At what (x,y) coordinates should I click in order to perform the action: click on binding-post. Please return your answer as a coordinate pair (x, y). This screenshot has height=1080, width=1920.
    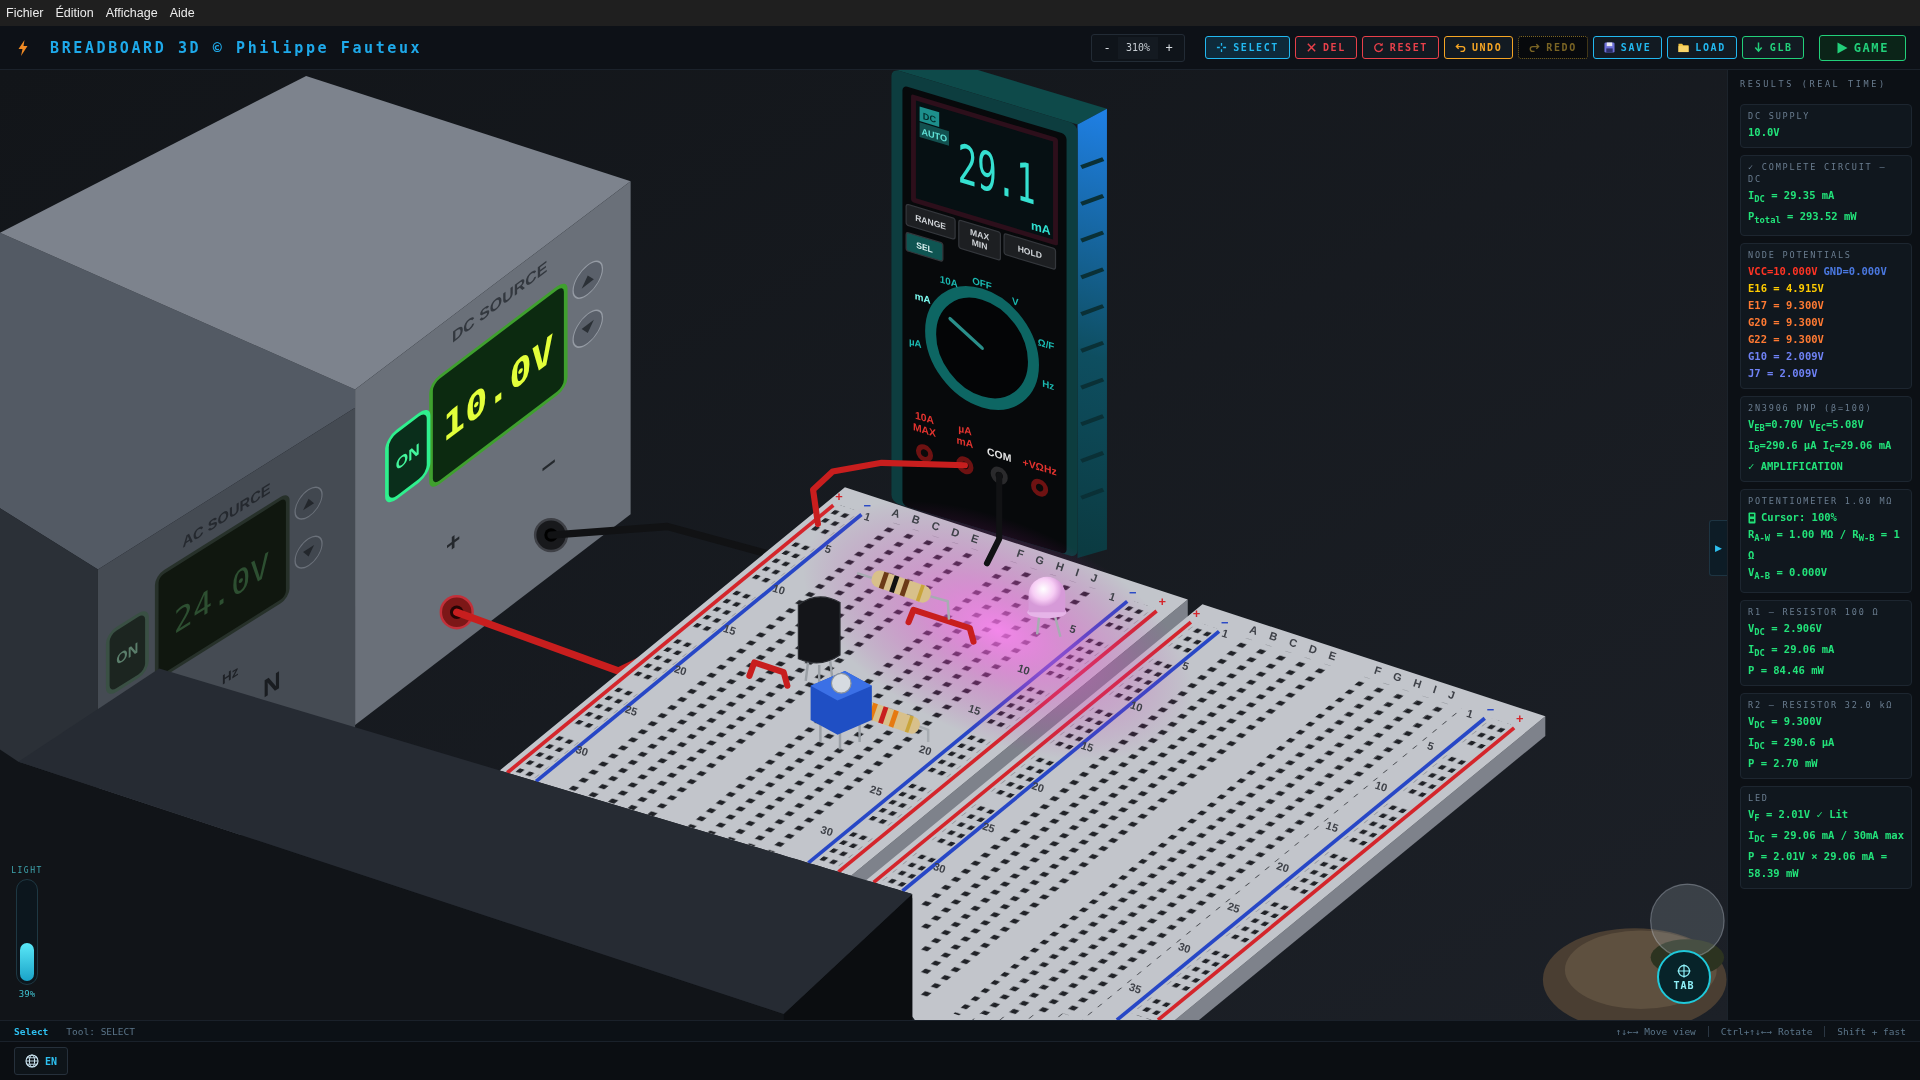
    Looking at the image, I should click on (456, 612).